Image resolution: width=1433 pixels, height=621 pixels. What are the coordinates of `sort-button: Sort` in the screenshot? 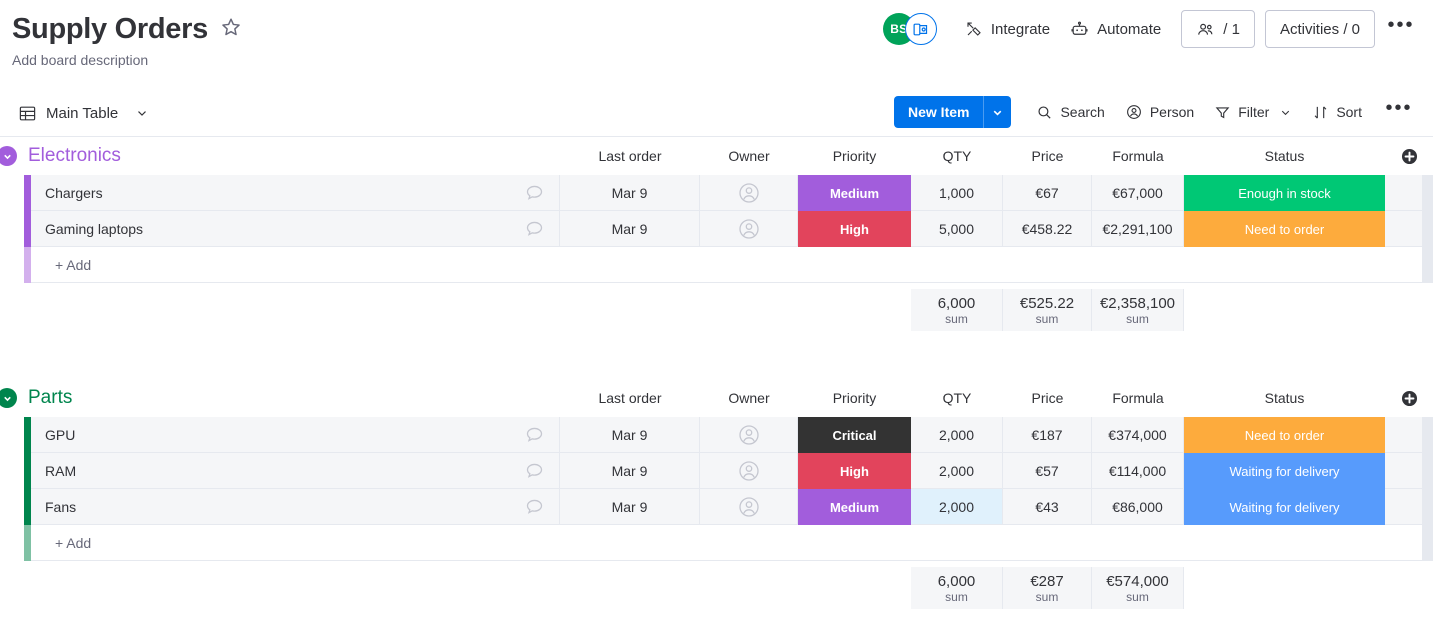 It's located at (1337, 112).